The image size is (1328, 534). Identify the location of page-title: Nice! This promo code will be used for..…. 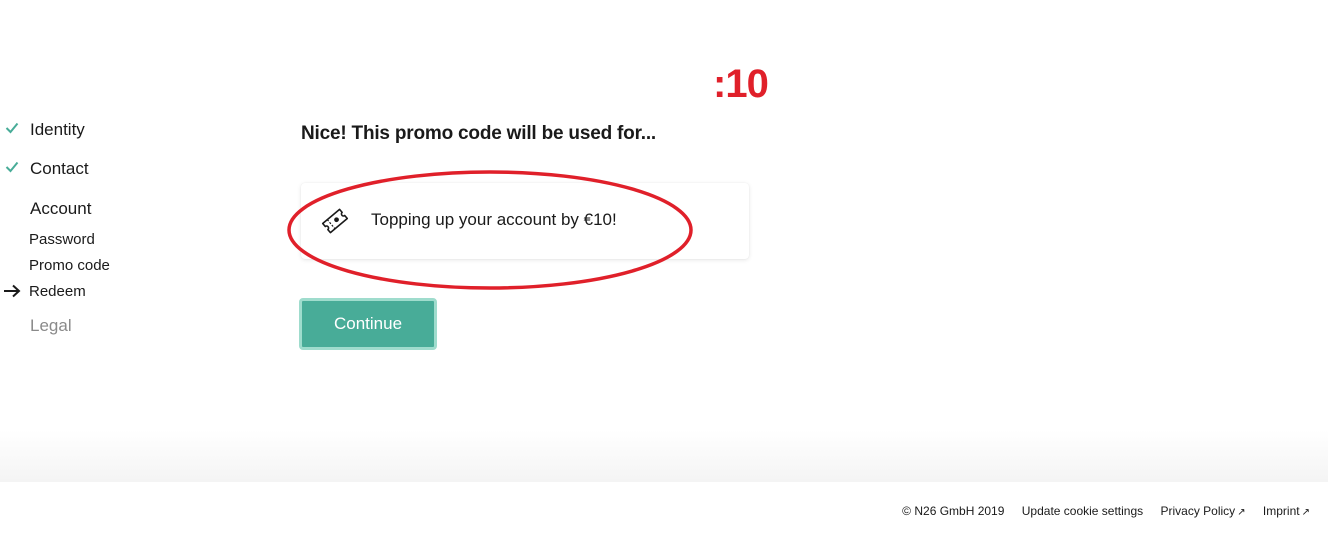
(478, 133).